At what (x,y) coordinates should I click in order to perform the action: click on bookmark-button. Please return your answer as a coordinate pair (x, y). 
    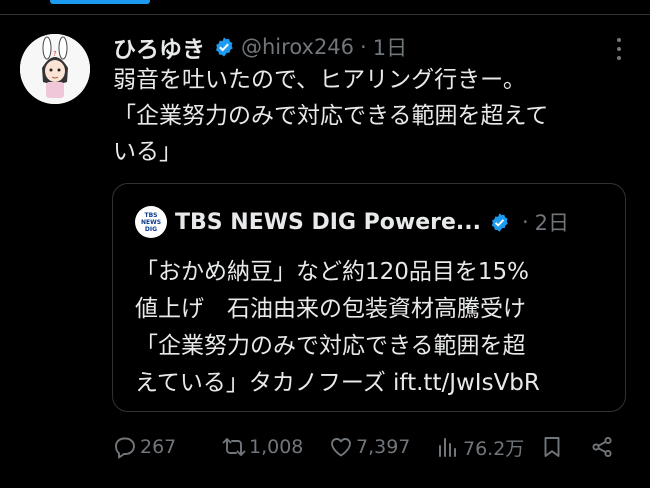
    Looking at the image, I should click on (553, 447).